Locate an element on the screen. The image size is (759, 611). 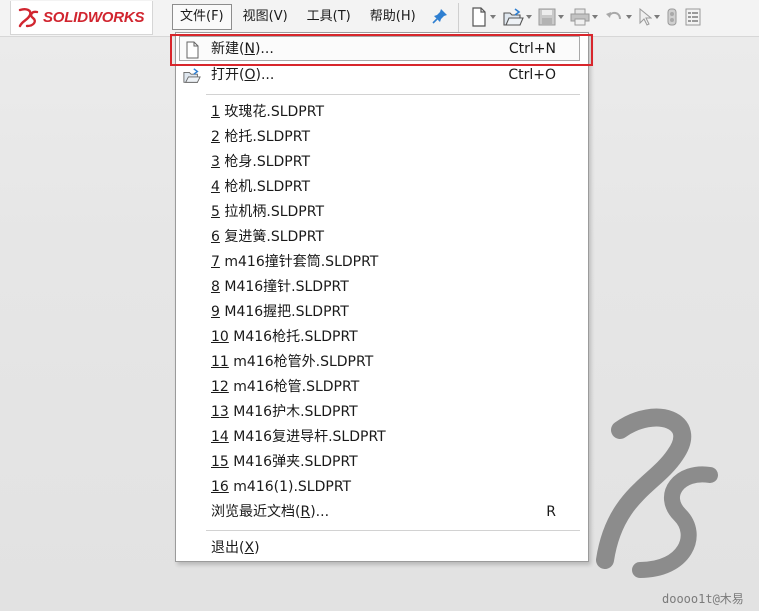
menu-item-open: 打开(O)... Ctrl+O is located at coordinates (382, 75).